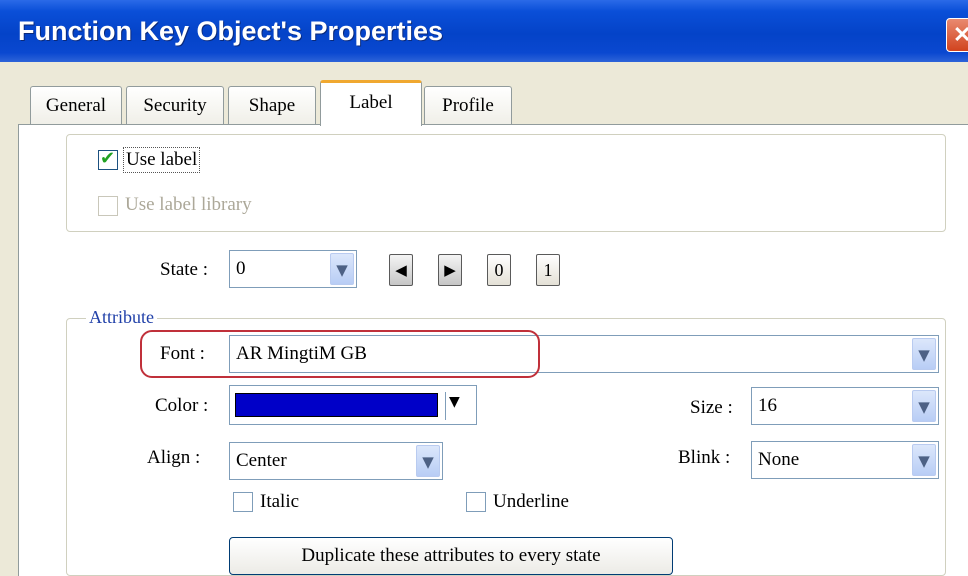 This screenshot has width=968, height=576. Describe the element at coordinates (280, 501) in the screenshot. I see `italic-label: Italic` at that location.